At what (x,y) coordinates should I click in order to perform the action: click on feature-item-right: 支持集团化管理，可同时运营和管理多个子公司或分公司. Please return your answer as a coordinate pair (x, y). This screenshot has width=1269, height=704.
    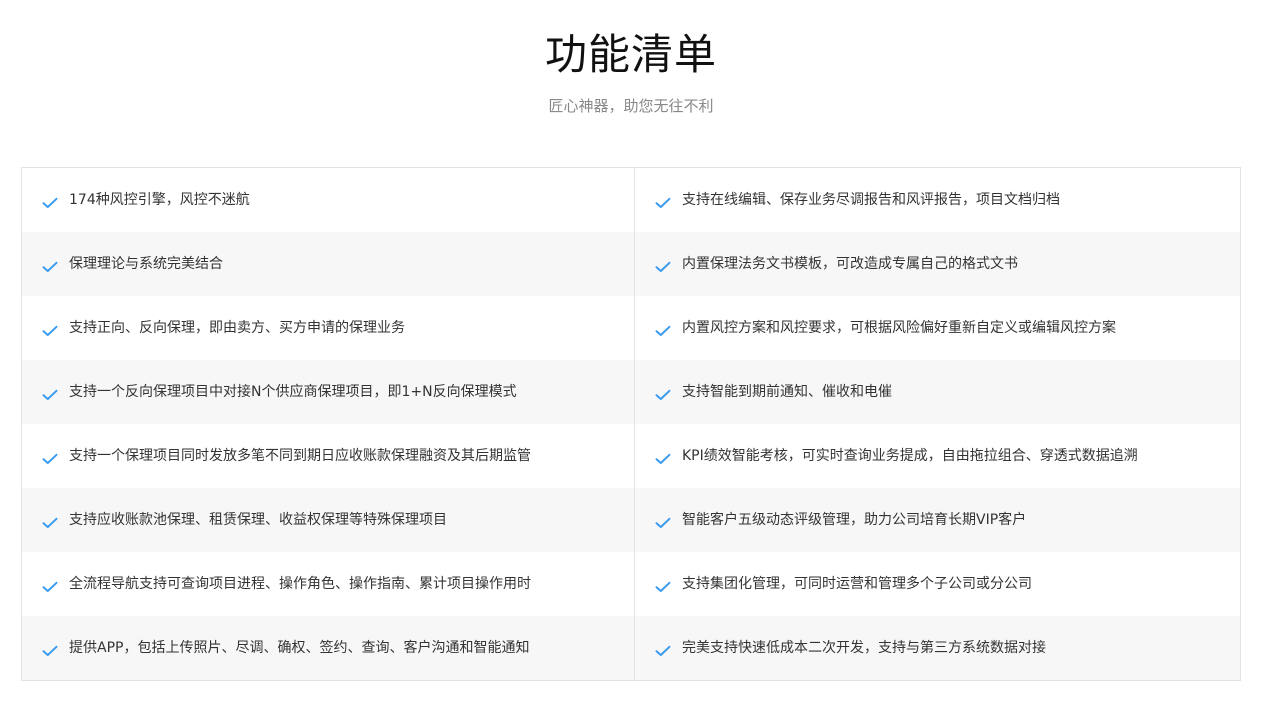
    Looking at the image, I should click on (937, 584).